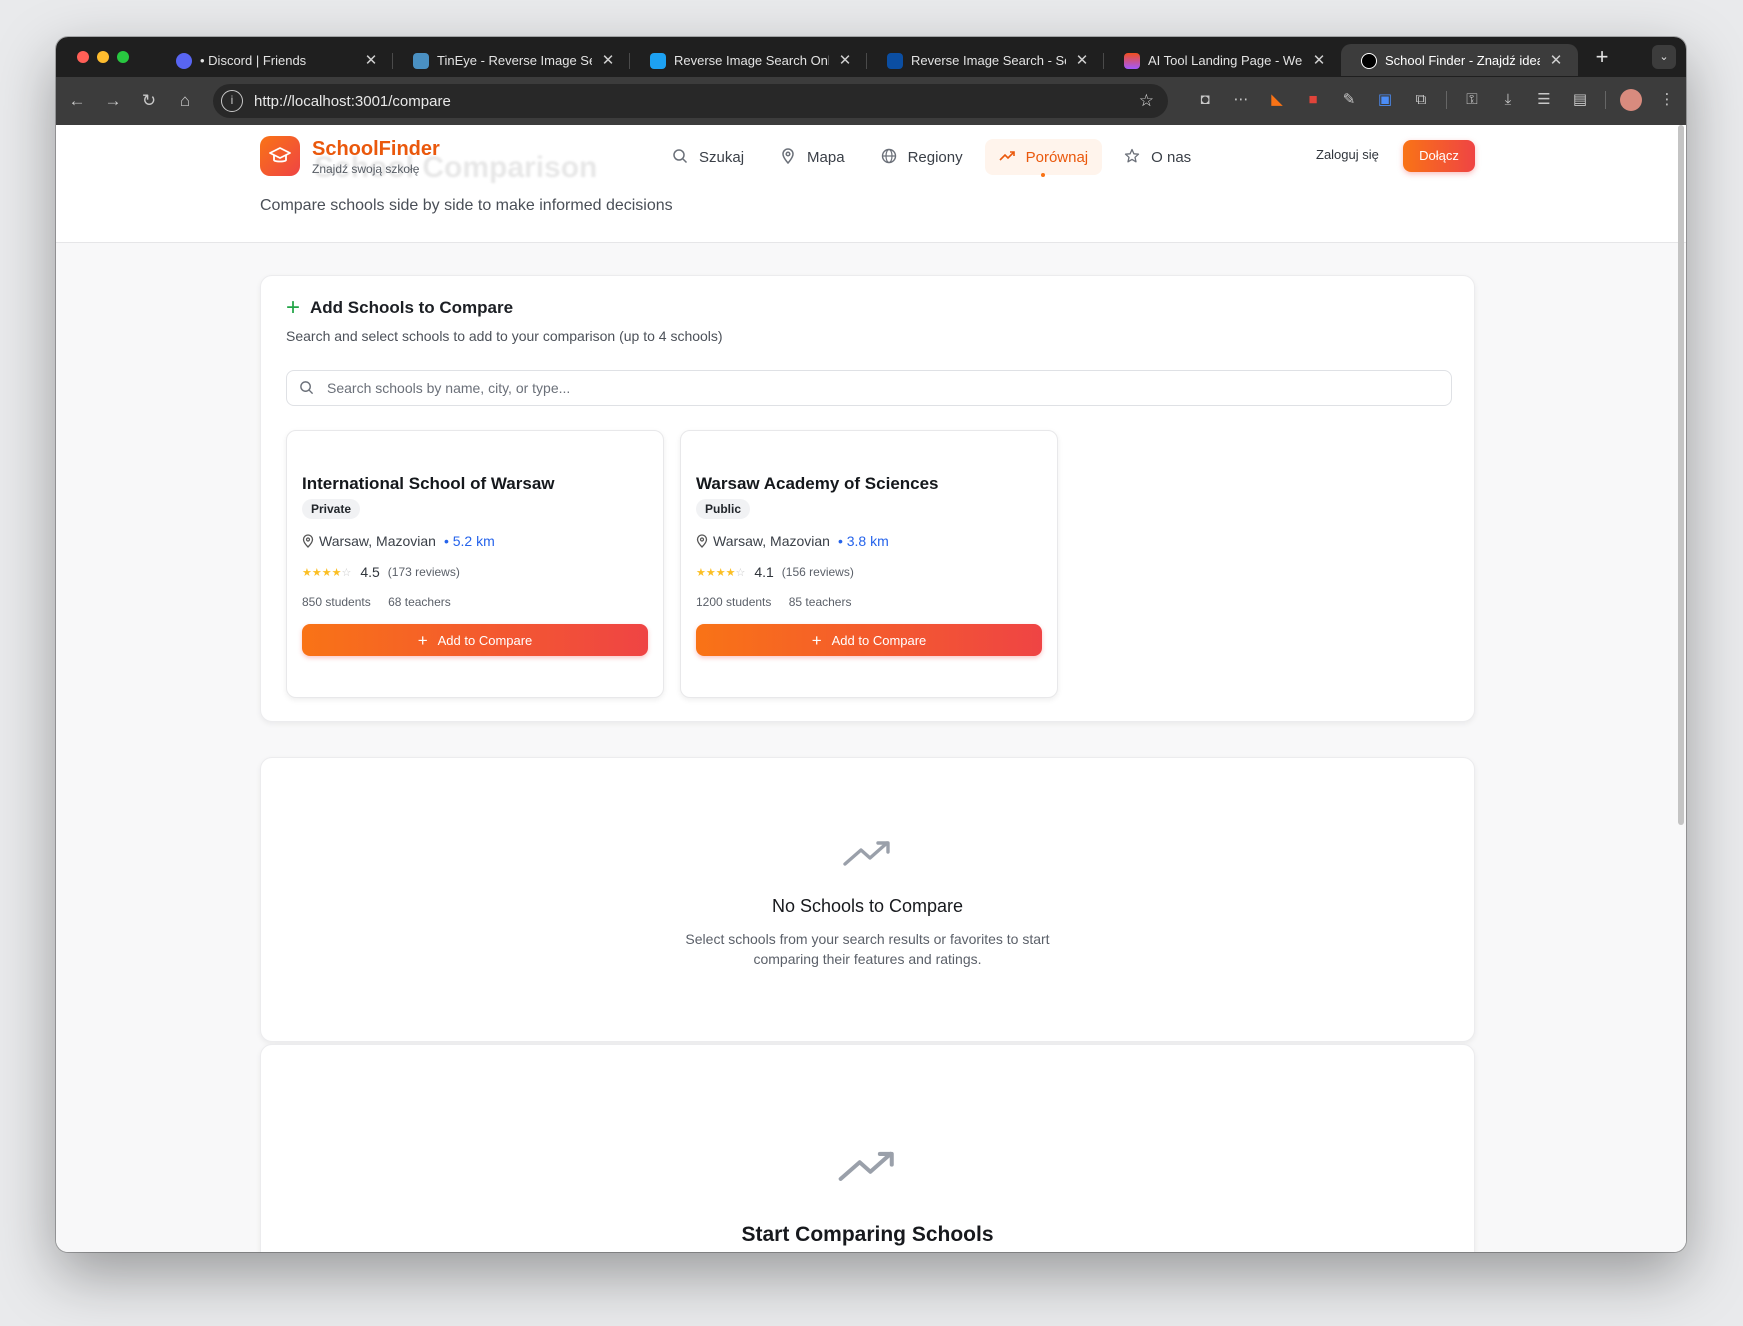 The height and width of the screenshot is (1326, 1743). What do you see at coordinates (985, 60) in the screenshot?
I see `browser-tab: Reverse Image Search - Search ✕` at bounding box center [985, 60].